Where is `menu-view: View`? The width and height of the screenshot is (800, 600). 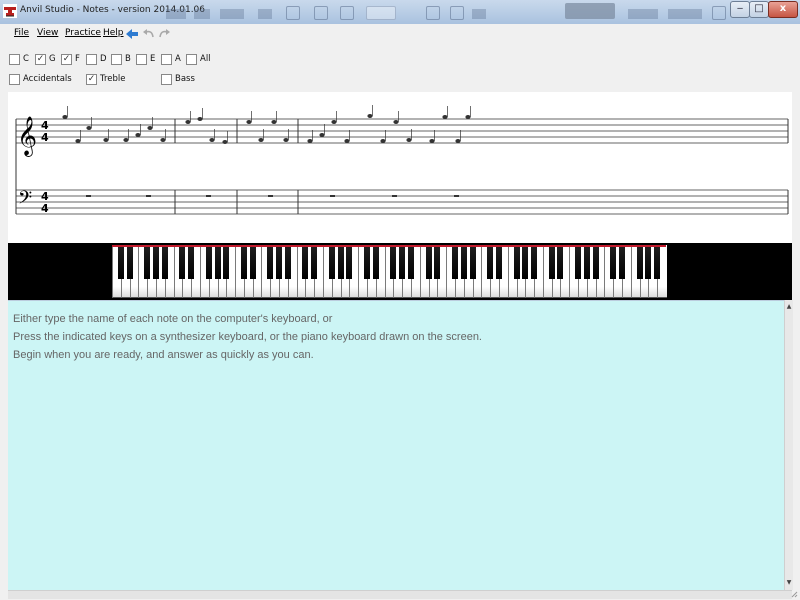 menu-view: View is located at coordinates (47, 33).